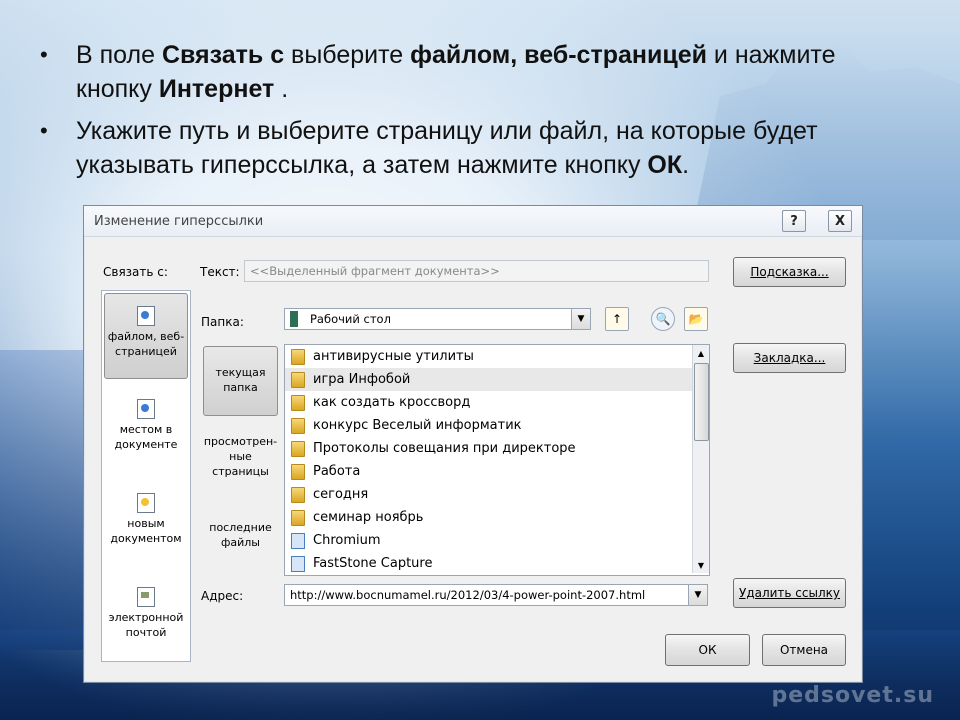 The width and height of the screenshot is (960, 720). Describe the element at coordinates (146, 425) in the screenshot. I see `link-option-place-in-document: местом в документе` at that location.